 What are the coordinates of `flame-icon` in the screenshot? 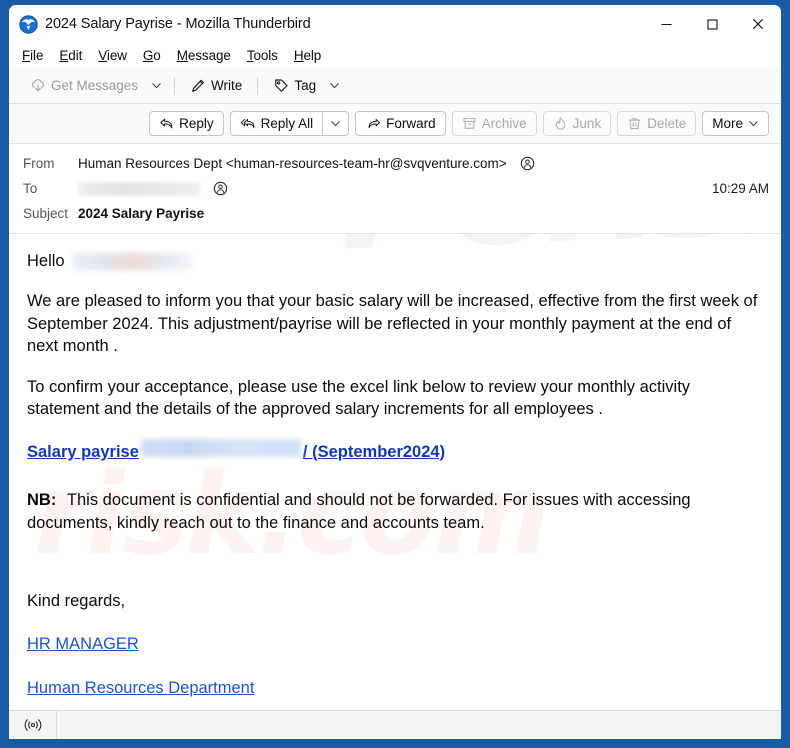 It's located at (560, 123).